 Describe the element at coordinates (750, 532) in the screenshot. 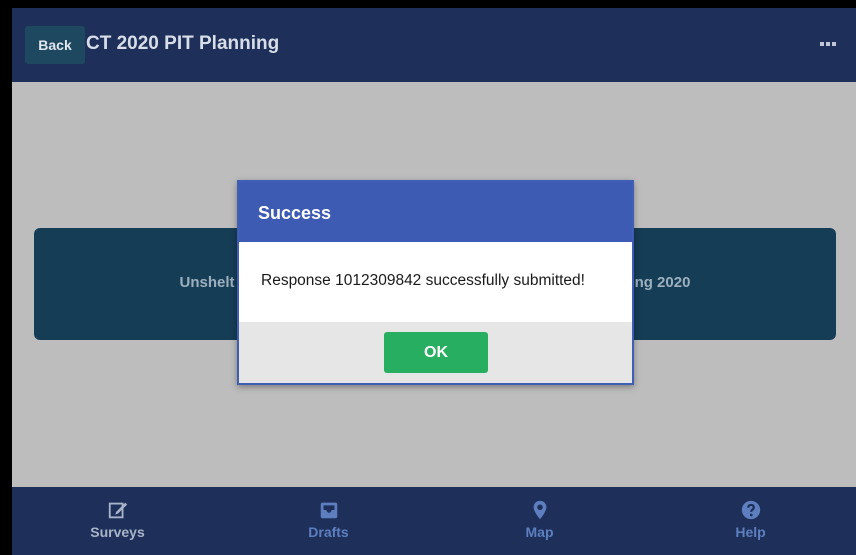

I see `nav-label-help: Help` at that location.